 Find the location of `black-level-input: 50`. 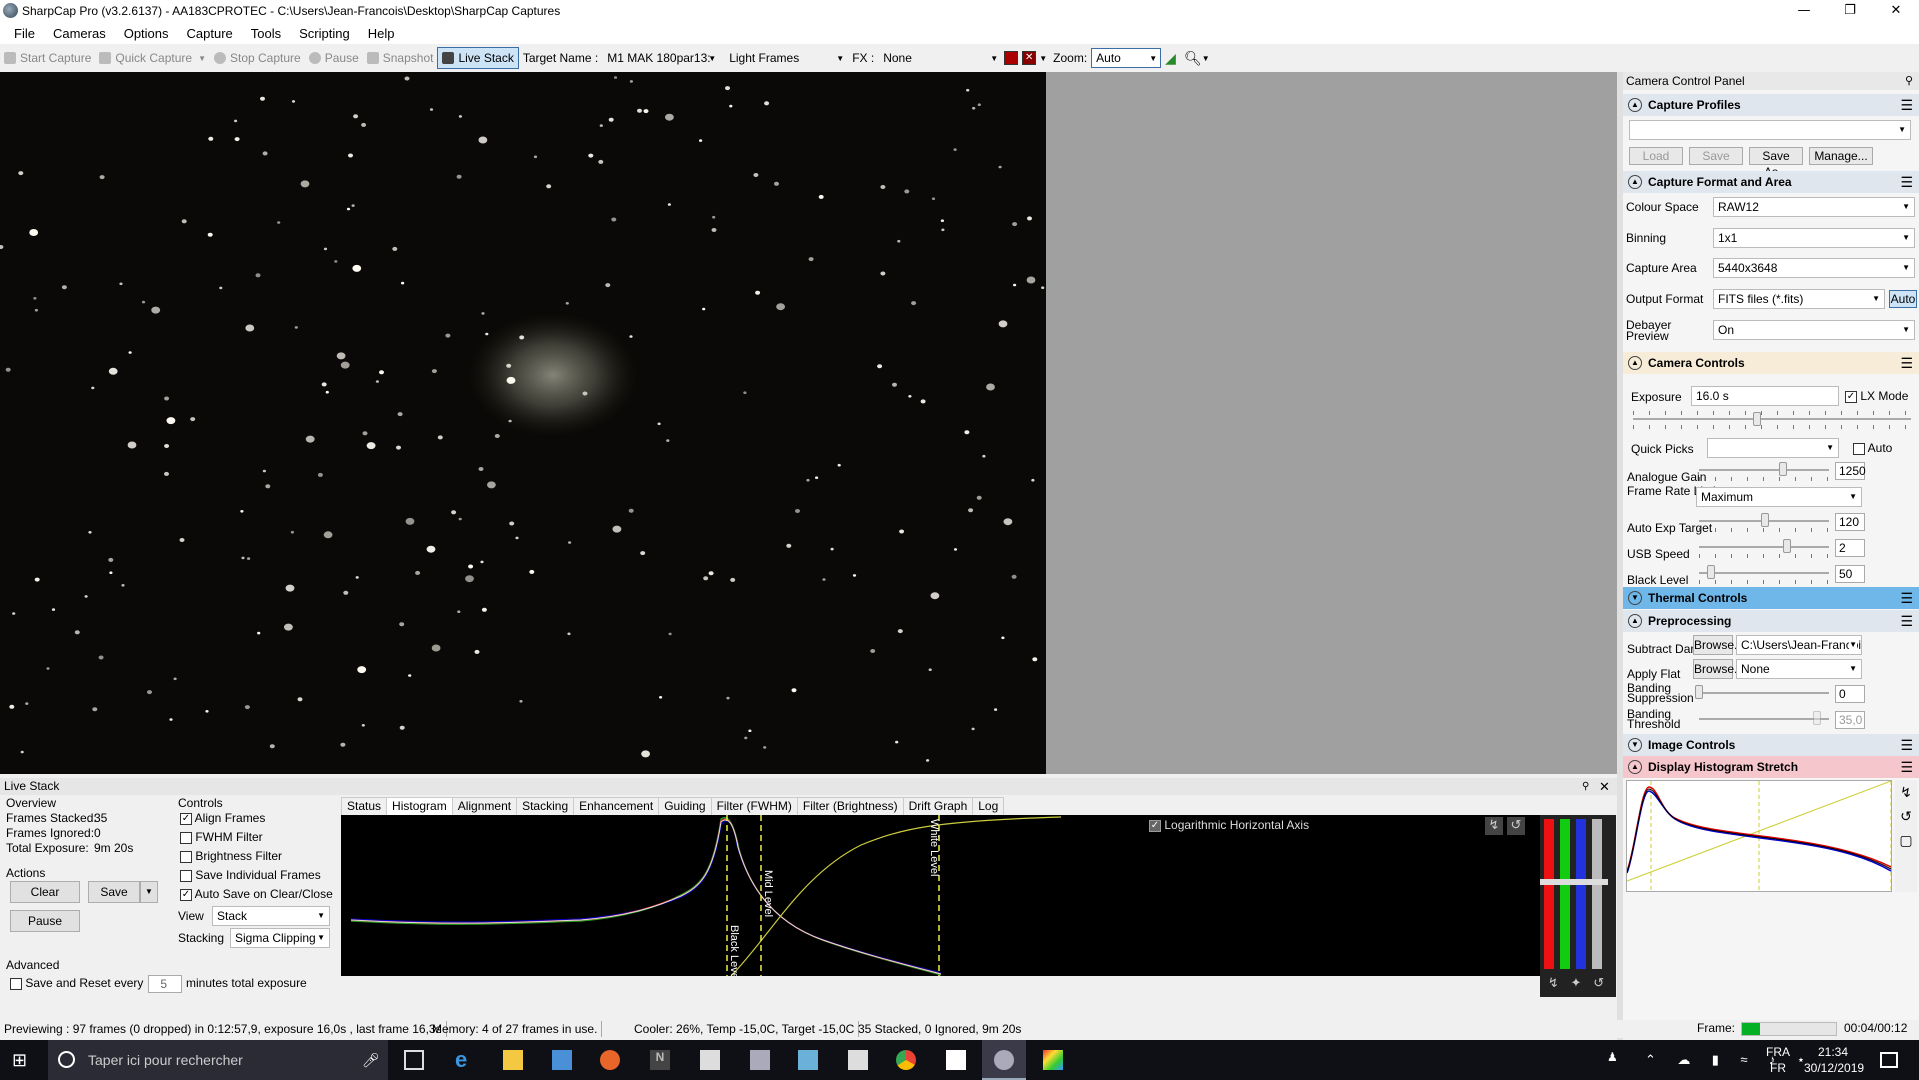

black-level-input: 50 is located at coordinates (1850, 574).